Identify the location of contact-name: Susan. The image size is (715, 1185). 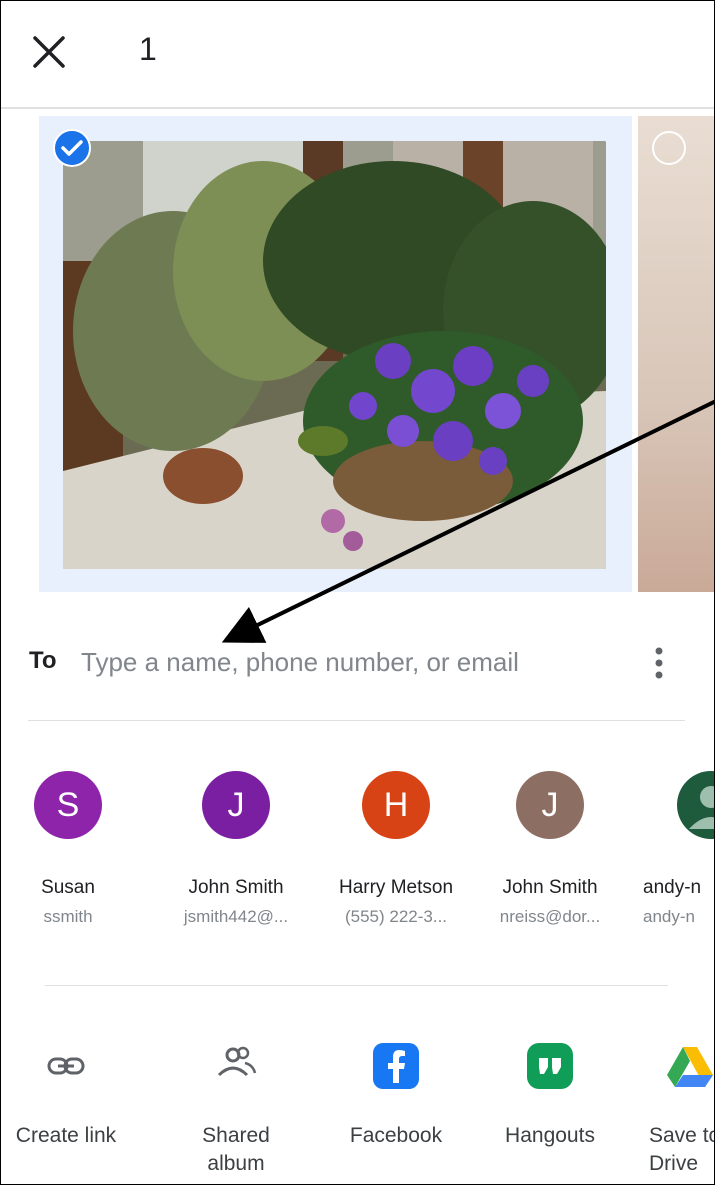
(68, 887).